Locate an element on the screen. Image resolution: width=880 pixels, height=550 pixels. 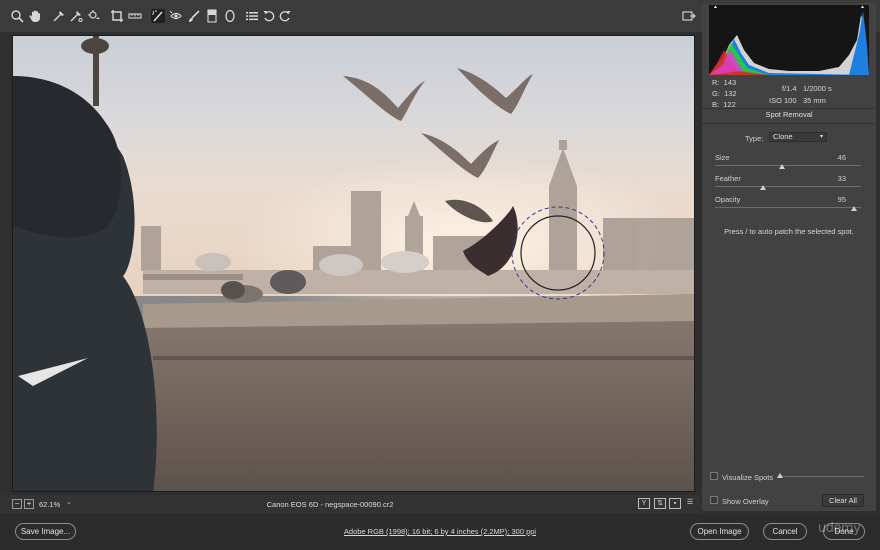
type-value: Clone is located at coordinates (783, 136).